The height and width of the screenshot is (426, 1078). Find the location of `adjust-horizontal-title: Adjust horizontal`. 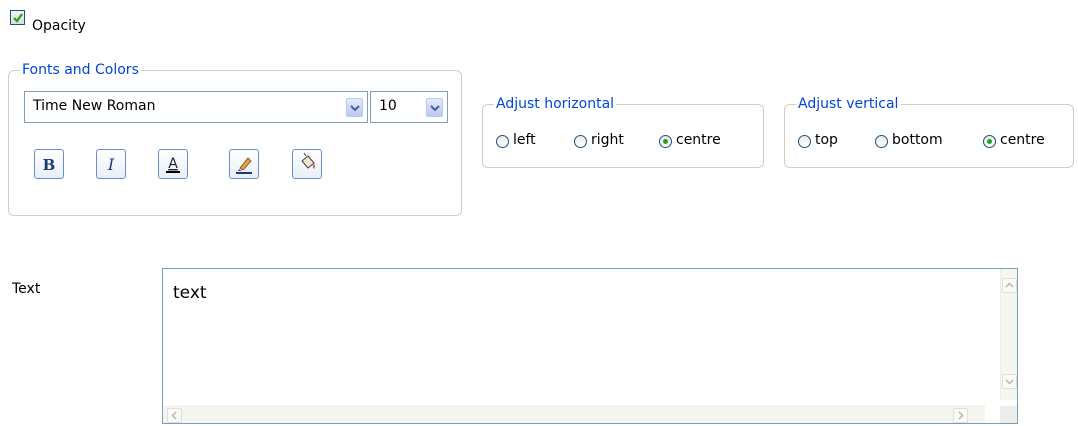

adjust-horizontal-title: Adjust horizontal is located at coordinates (555, 104).